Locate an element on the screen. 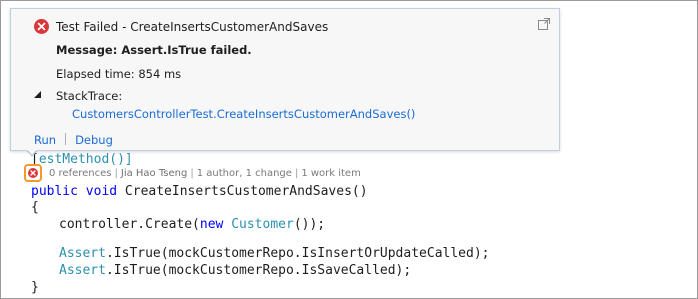  stacktrace-label: StackTrace: is located at coordinates (89, 96).